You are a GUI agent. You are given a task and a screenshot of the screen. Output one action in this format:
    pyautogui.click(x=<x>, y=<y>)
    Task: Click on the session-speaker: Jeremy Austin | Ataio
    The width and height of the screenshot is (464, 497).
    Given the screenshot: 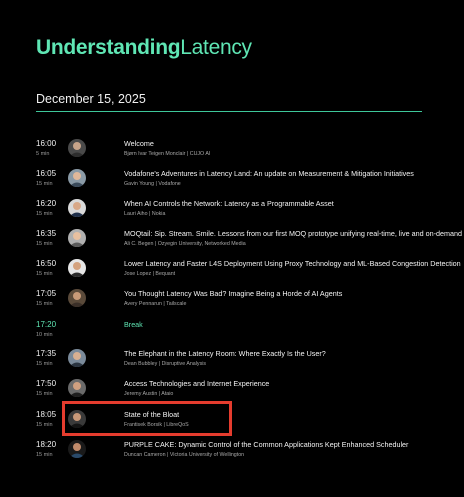 What is the action you would take?
    pyautogui.click(x=149, y=394)
    